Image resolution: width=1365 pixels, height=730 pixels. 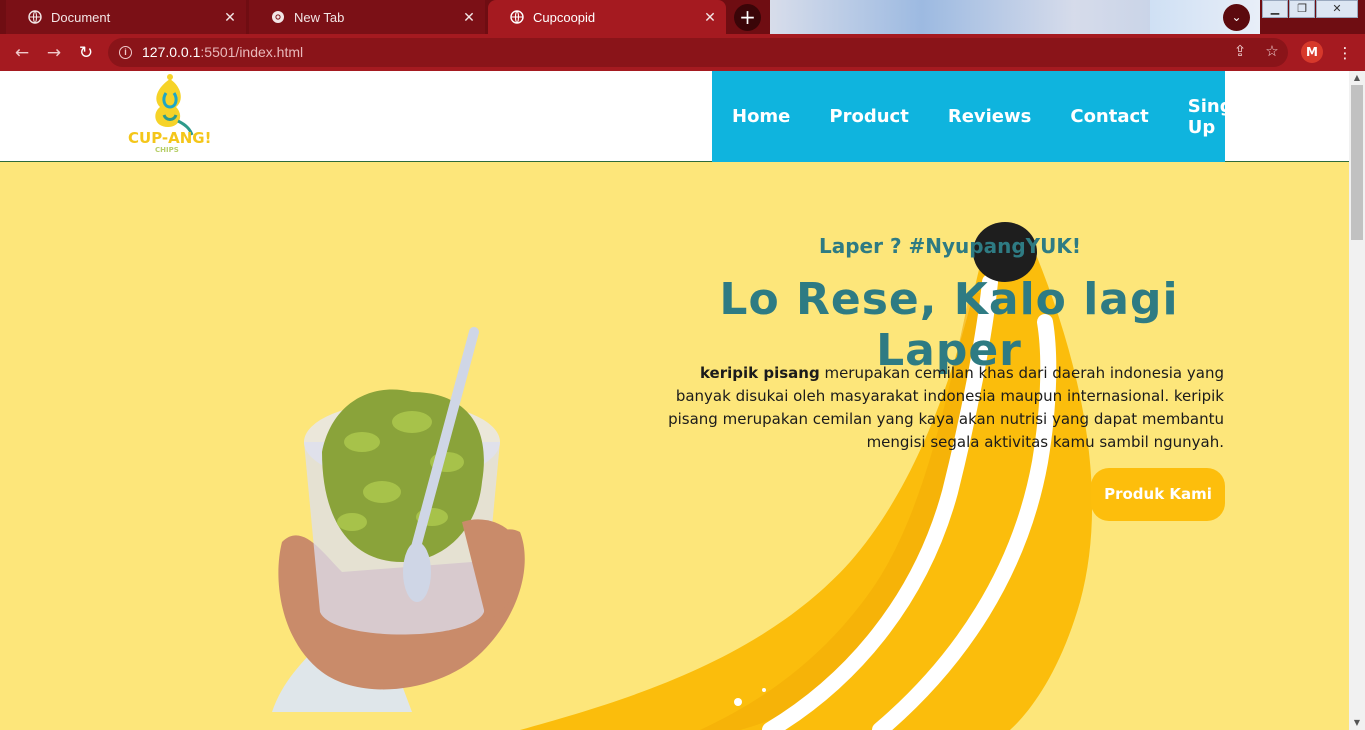 What do you see at coordinates (1357, 78) in the screenshot?
I see `scroll-up-icon: ▲` at bounding box center [1357, 78].